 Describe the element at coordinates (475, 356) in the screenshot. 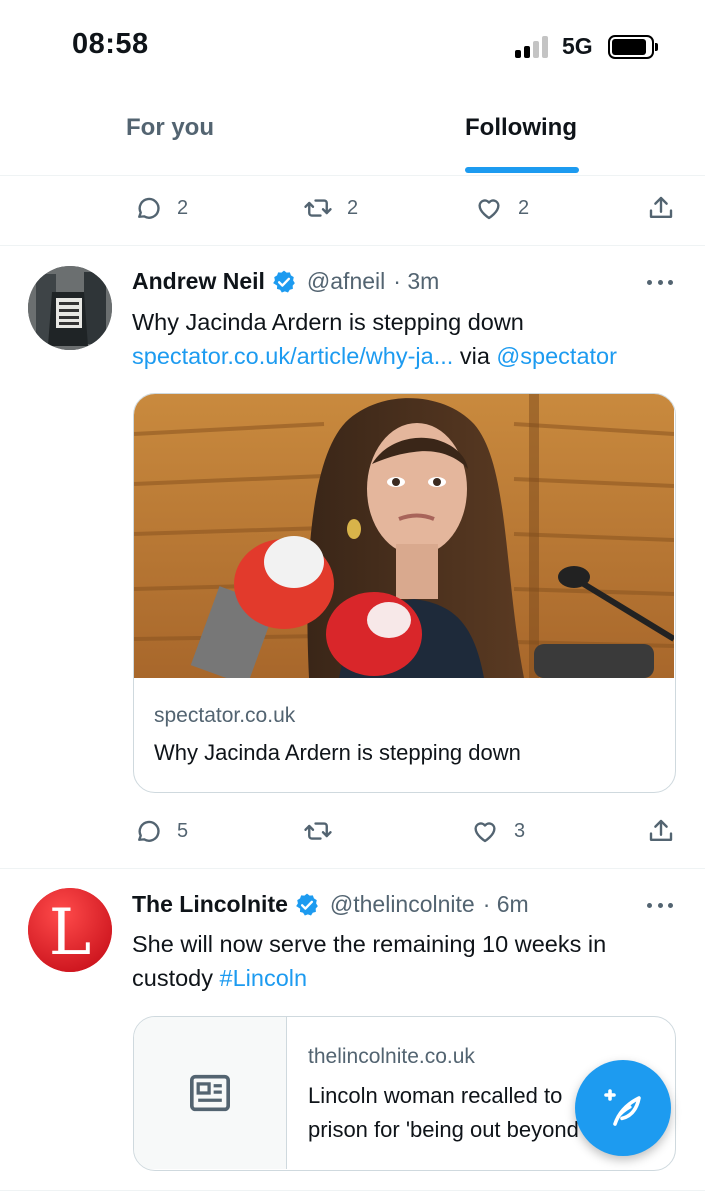

I see `via-text: via` at that location.